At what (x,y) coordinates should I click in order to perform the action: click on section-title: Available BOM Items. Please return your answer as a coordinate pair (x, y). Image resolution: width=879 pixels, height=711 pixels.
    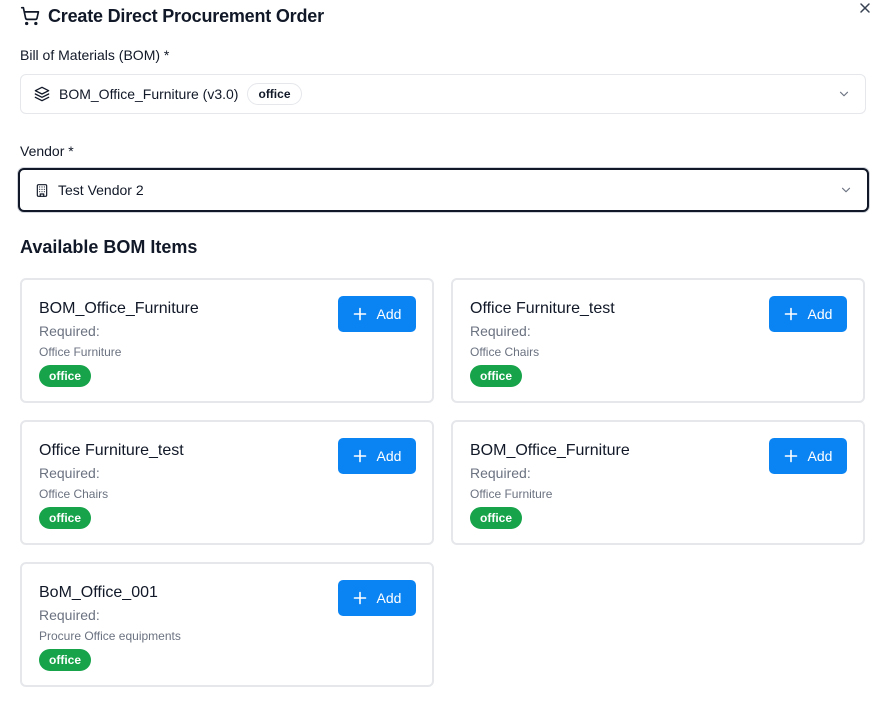
    Looking at the image, I should click on (109, 247).